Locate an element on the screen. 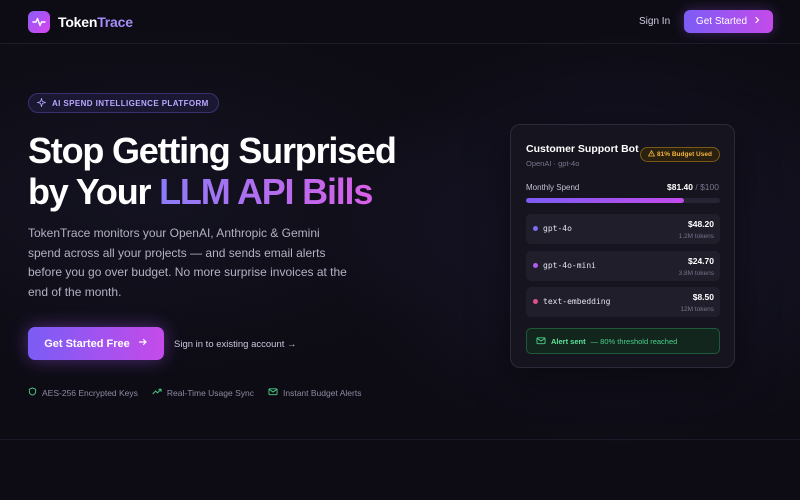  sparkle-icon is located at coordinates (41, 102).